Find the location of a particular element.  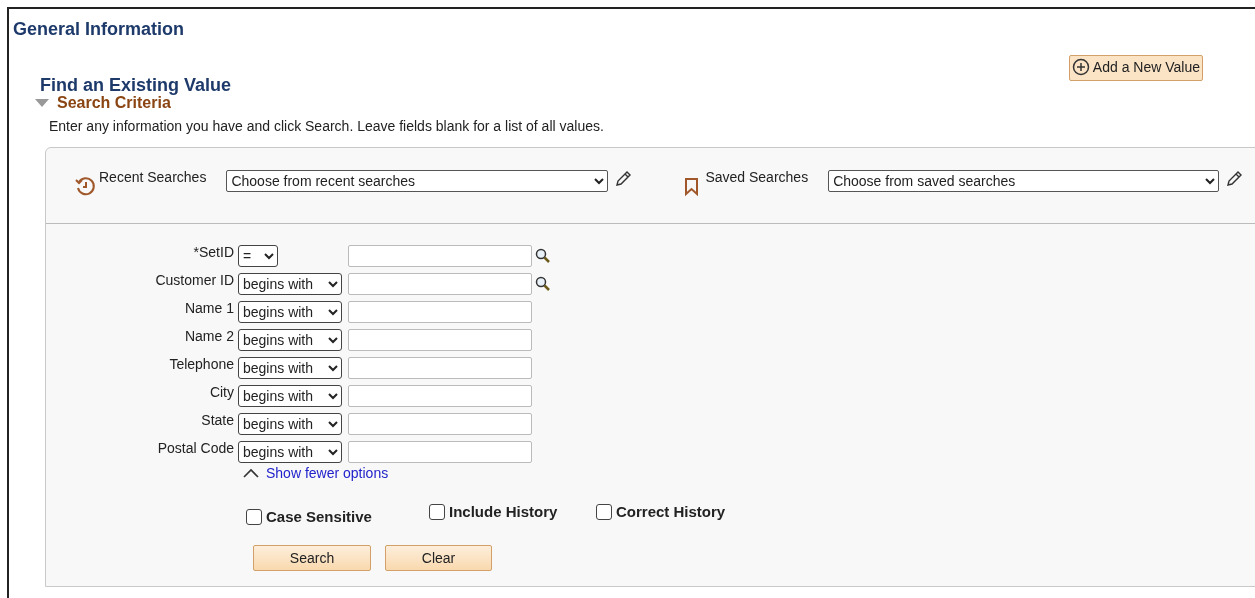

field-label: *SetID is located at coordinates (213, 252).